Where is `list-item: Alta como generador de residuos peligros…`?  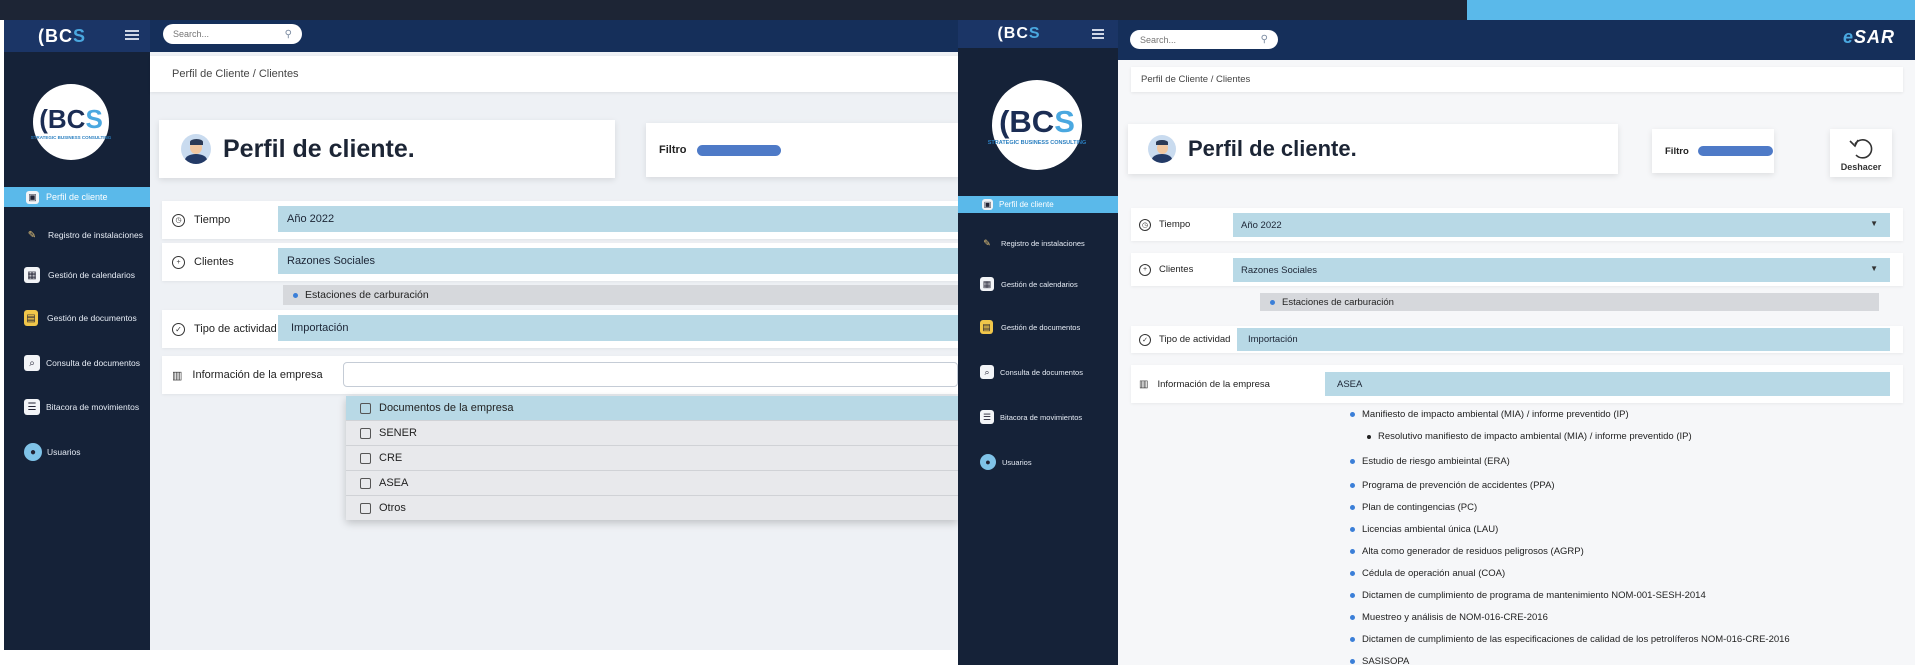 list-item: Alta como generador de residuos peligros… is located at coordinates (1467, 551).